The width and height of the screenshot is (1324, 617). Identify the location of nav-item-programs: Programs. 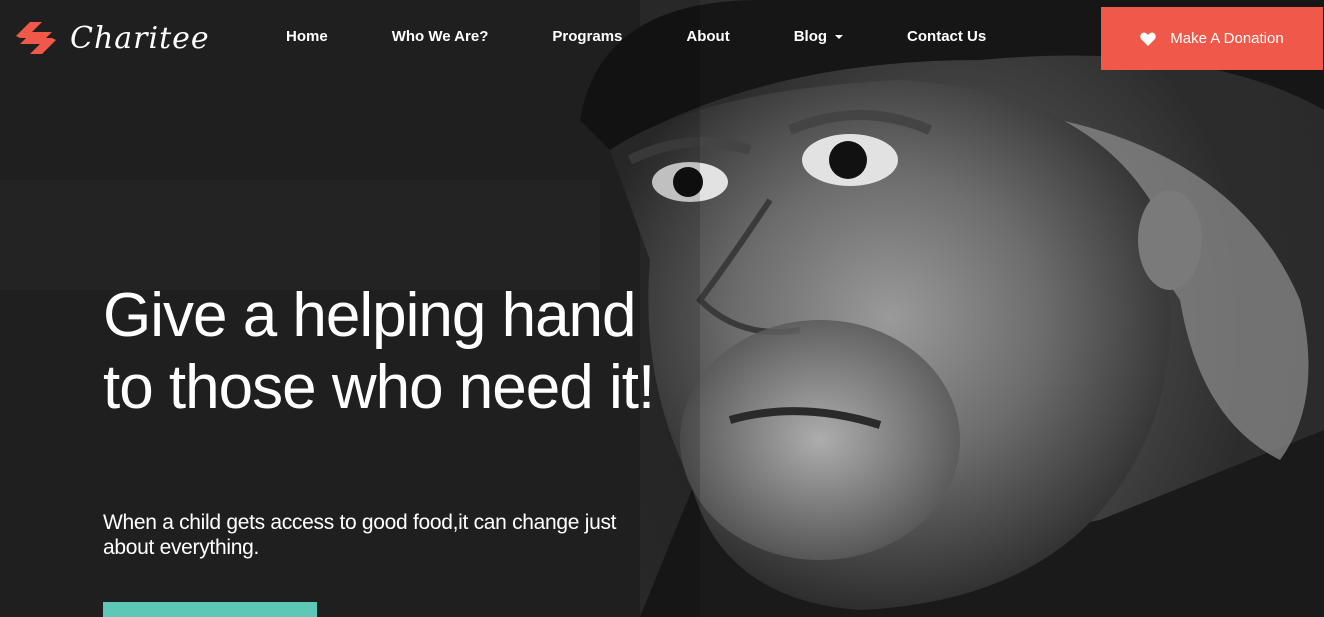
(587, 36).